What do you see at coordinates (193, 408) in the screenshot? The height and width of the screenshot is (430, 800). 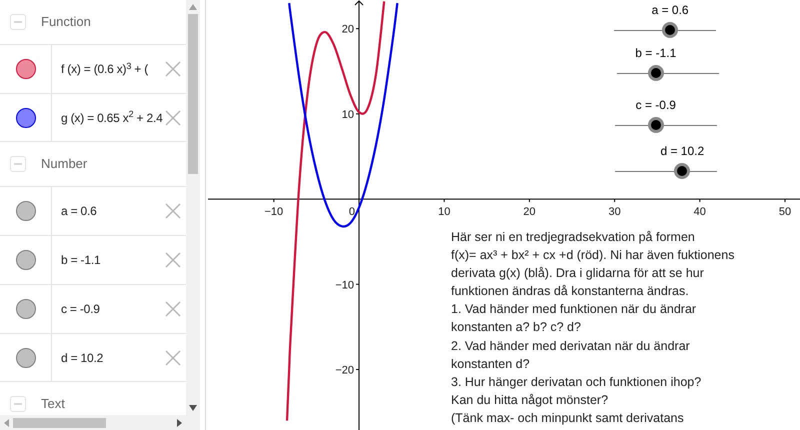 I see `scroll-down-icon` at bounding box center [193, 408].